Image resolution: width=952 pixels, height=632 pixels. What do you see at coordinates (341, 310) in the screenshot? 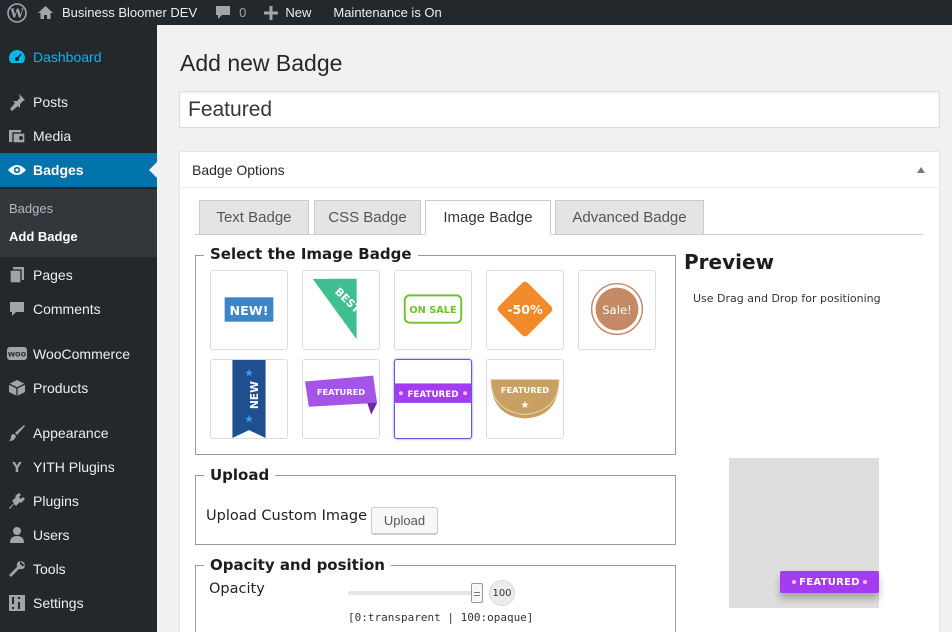
I see `badge-option-best: BEST` at bounding box center [341, 310].